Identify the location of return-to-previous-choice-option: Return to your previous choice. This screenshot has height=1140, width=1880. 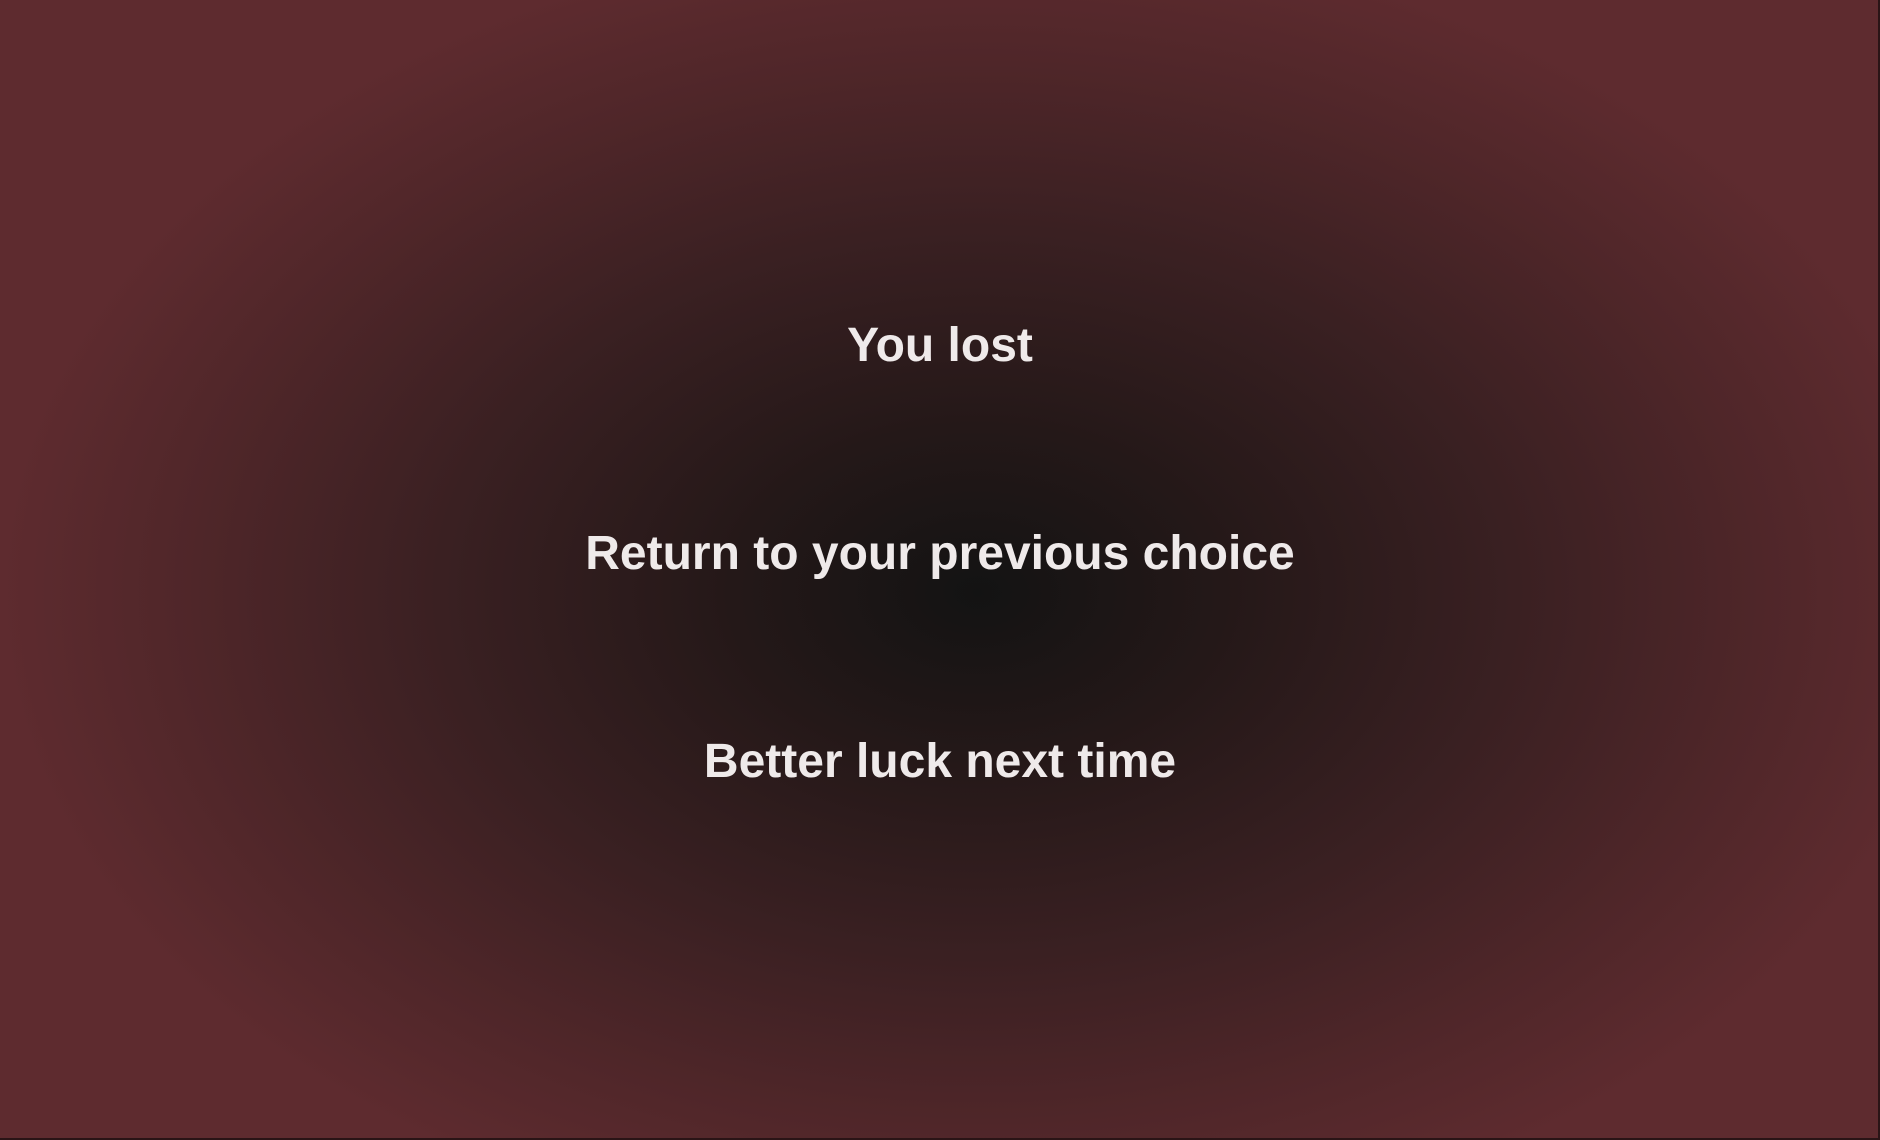
(940, 554).